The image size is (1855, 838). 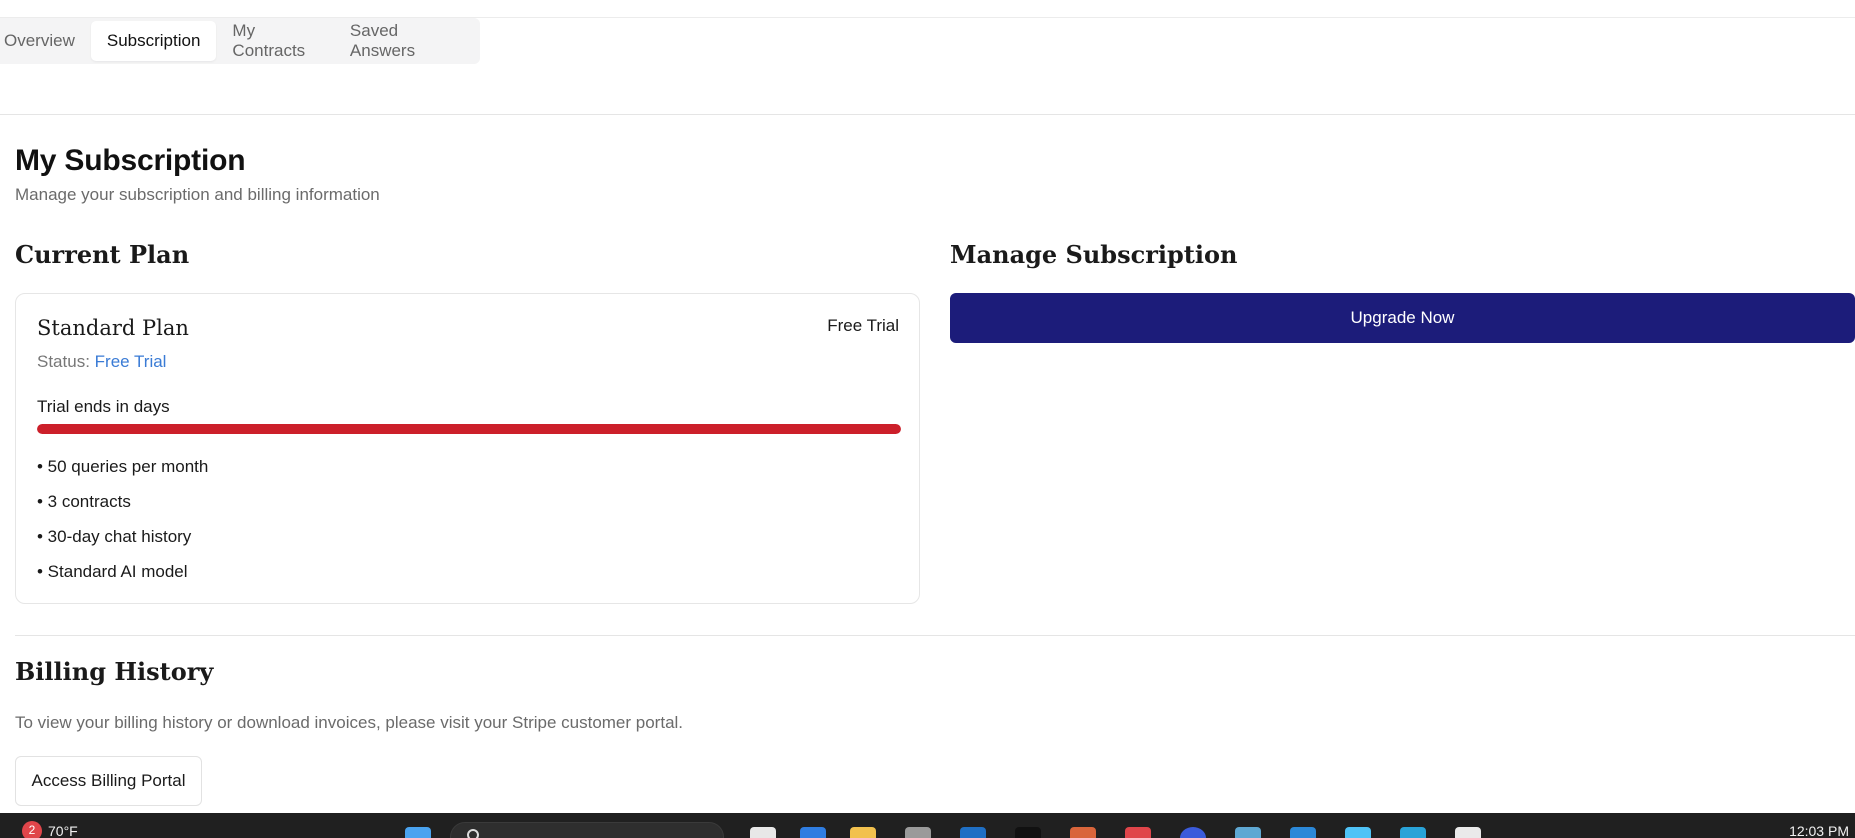 What do you see at coordinates (587, 830) in the screenshot?
I see `taskbar-search-box` at bounding box center [587, 830].